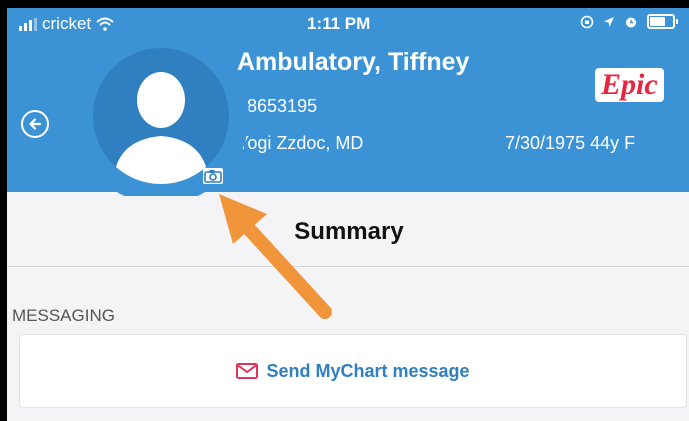 The height and width of the screenshot is (421, 689). What do you see at coordinates (344, 4) in the screenshot?
I see `image-border-top` at bounding box center [344, 4].